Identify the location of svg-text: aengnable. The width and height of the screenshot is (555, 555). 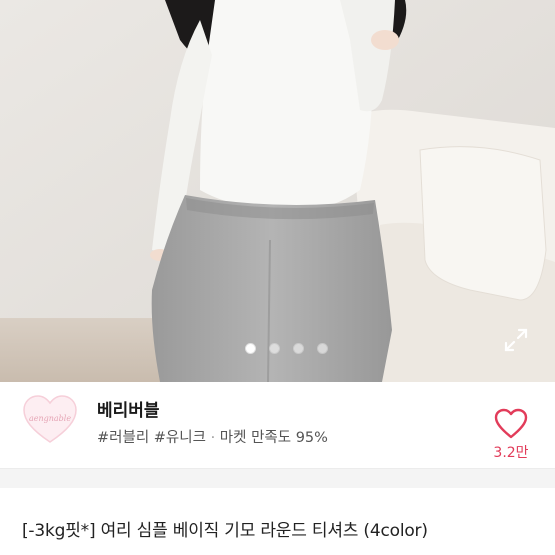
(50, 418).